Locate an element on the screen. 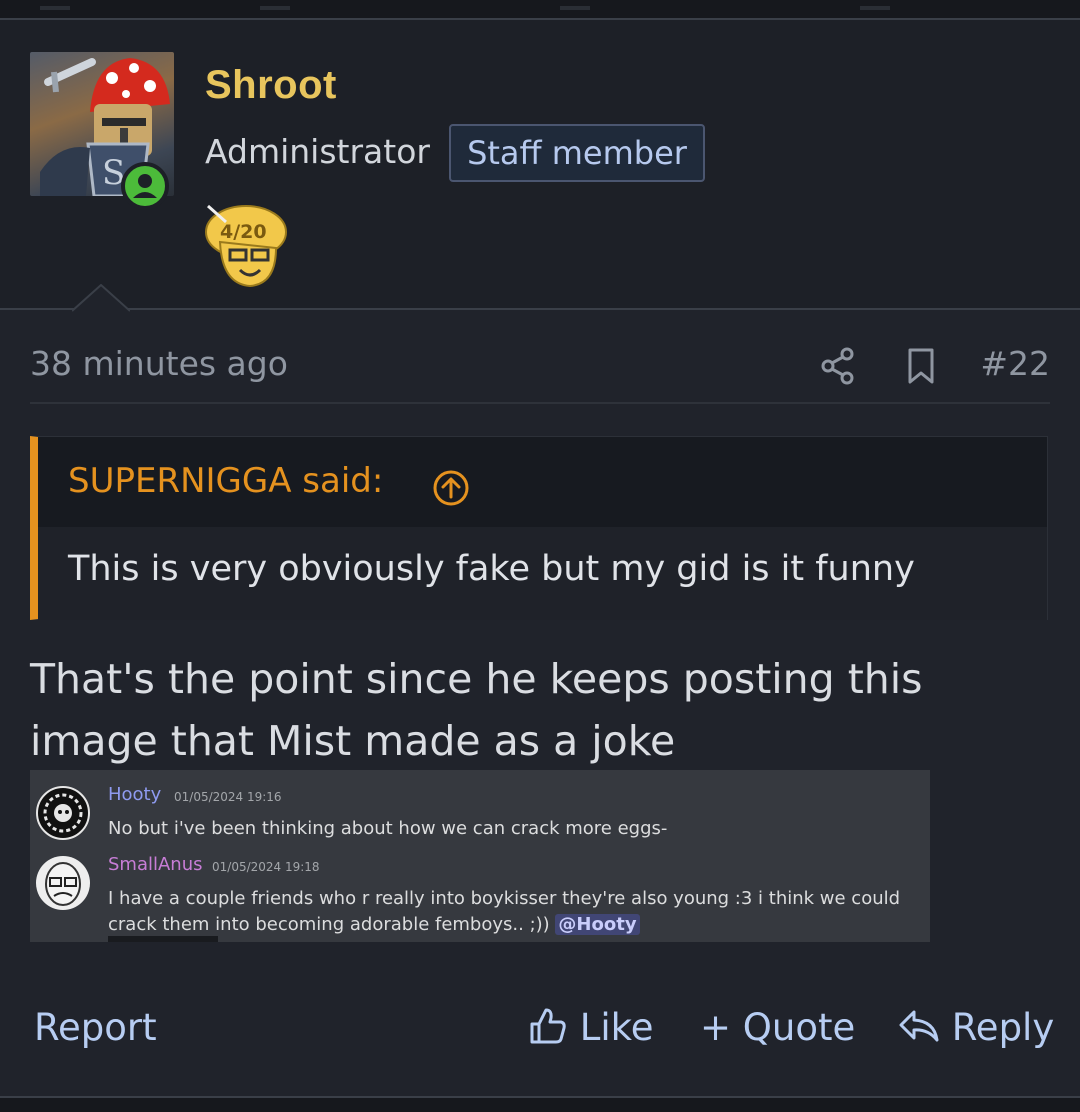  thumbs-up-icon is located at coordinates (548, 1026).